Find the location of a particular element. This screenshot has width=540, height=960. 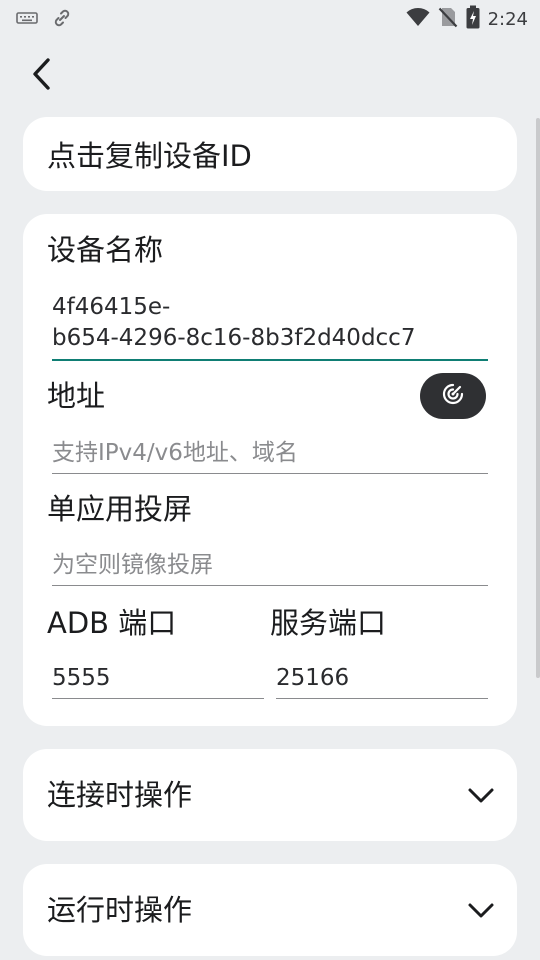

device-name-label: 设备名称 is located at coordinates (105, 250).